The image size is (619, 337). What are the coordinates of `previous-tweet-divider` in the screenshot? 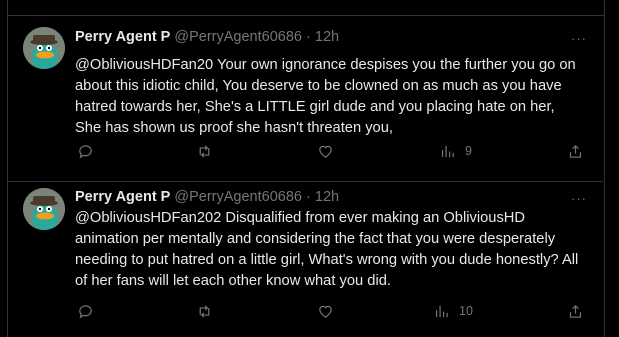 It's located at (306, 8).